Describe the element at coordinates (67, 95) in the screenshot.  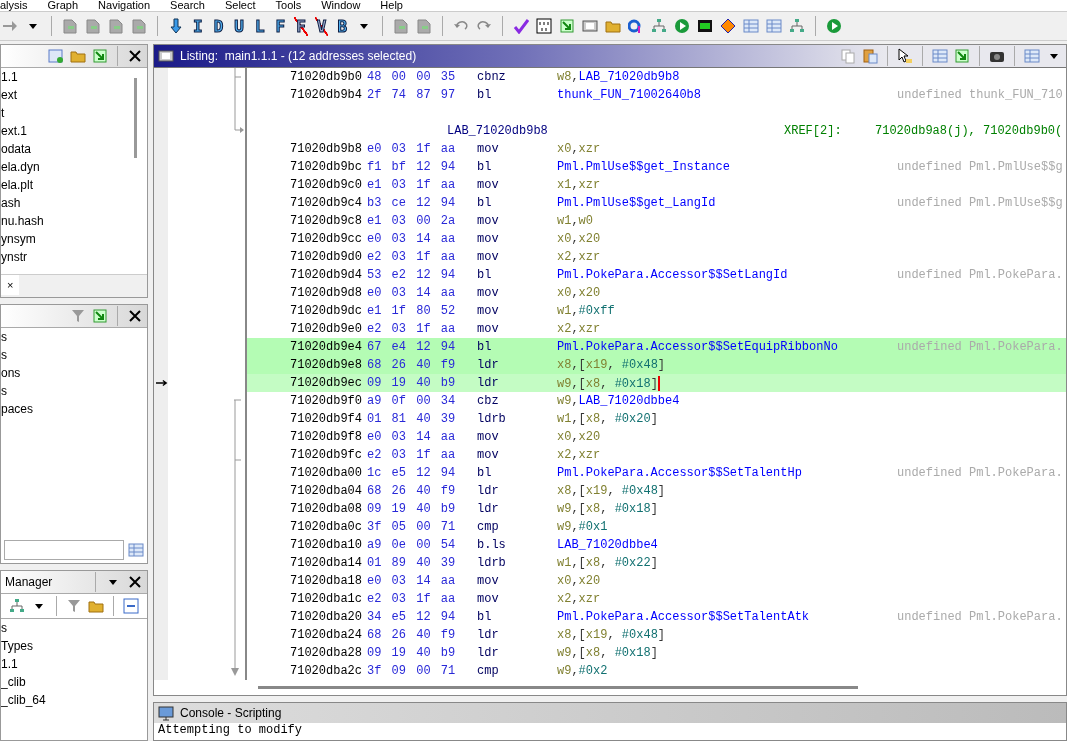
I see `tree-item: ext` at that location.